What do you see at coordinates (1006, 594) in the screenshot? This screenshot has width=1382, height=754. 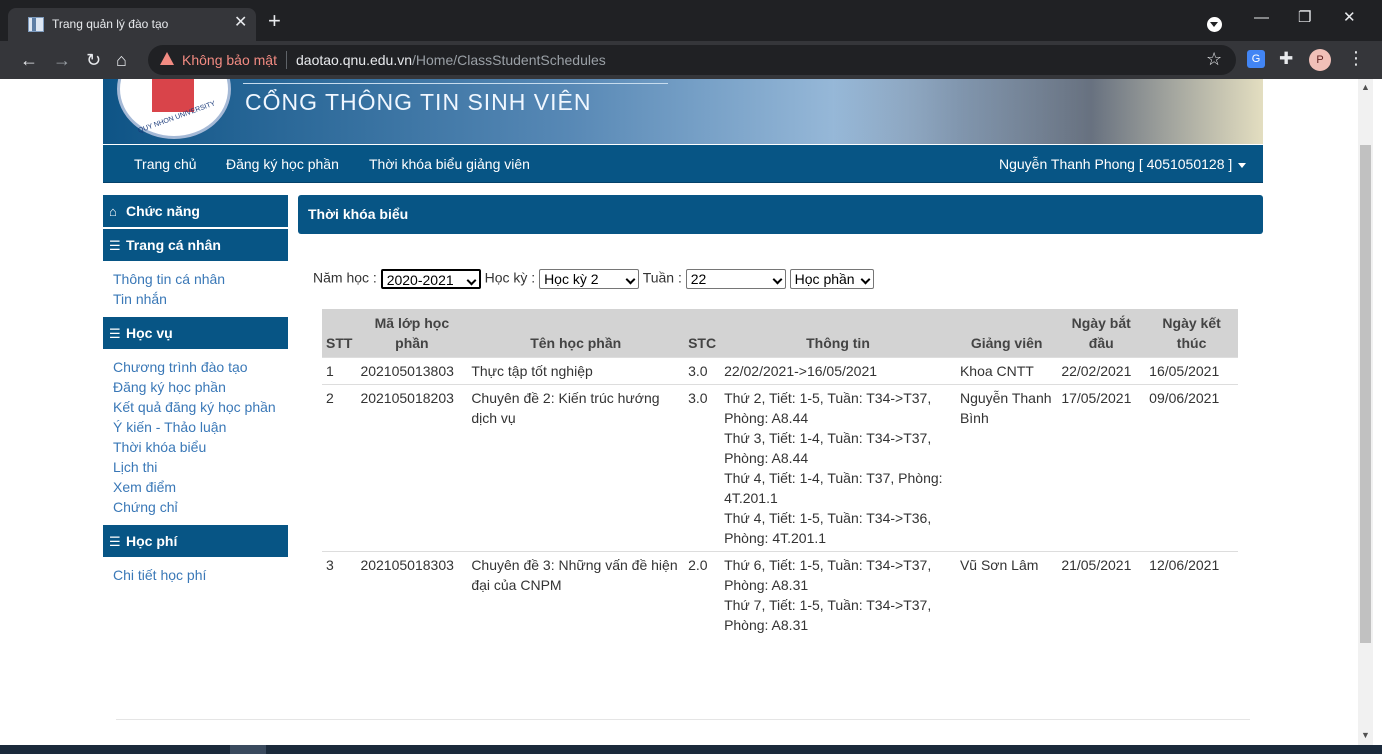 I see `cell-lecturer: Vũ Sơn Lâm` at bounding box center [1006, 594].